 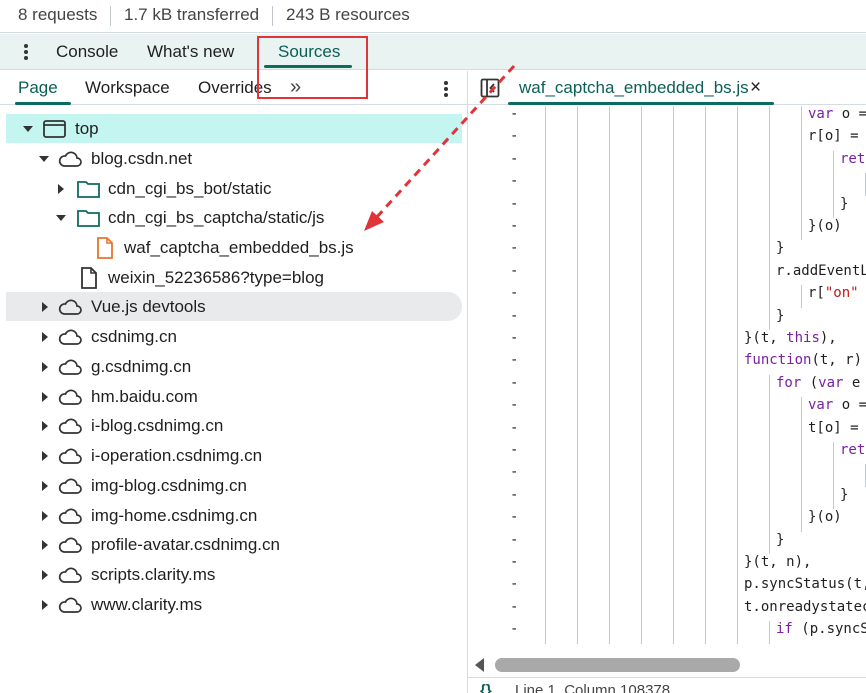 What do you see at coordinates (234, 217) in the screenshot?
I see `tree-row-folder: cdn_cgi_bs_captcha/static/js` at bounding box center [234, 217].